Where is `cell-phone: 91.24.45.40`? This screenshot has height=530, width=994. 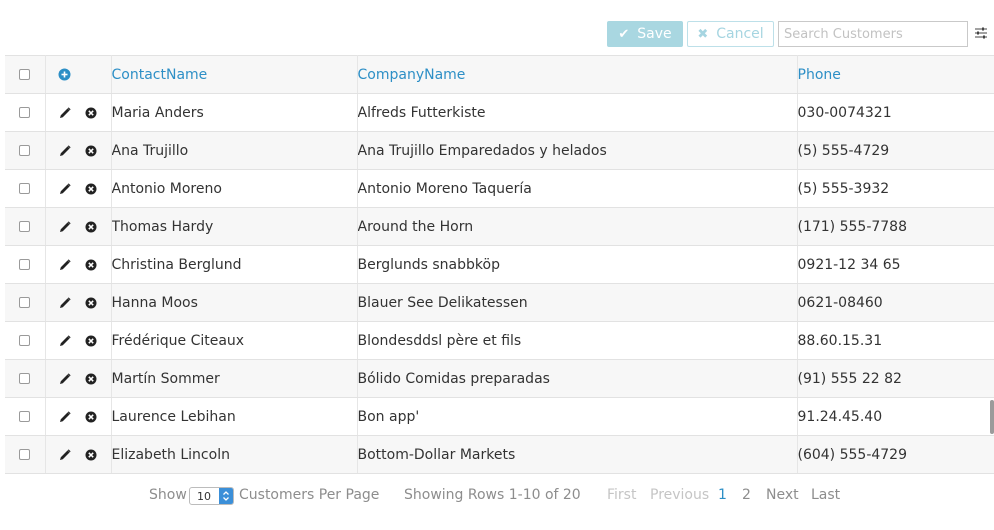
cell-phone: 91.24.45.40 is located at coordinates (895, 416).